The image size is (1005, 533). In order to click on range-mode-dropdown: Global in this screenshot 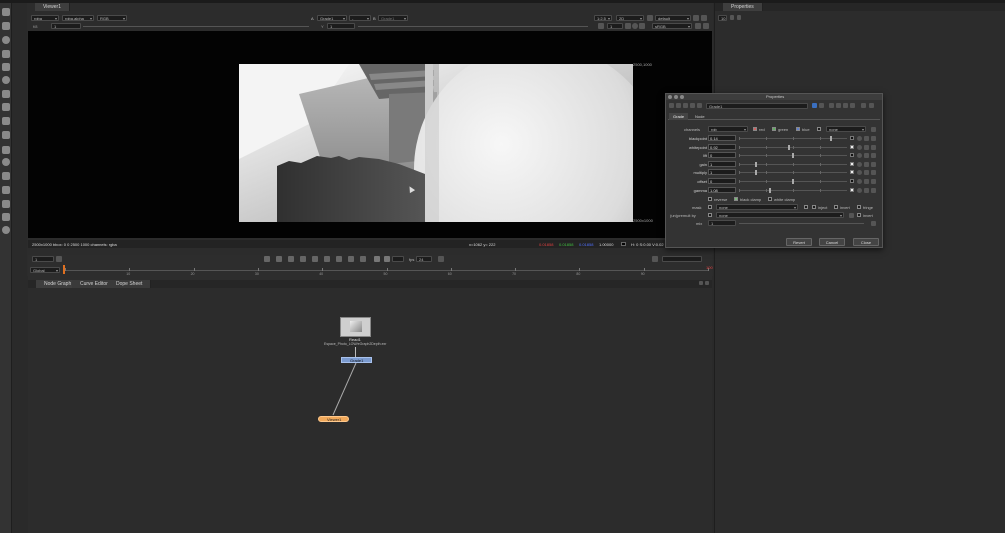, I will do `click(45, 270)`.